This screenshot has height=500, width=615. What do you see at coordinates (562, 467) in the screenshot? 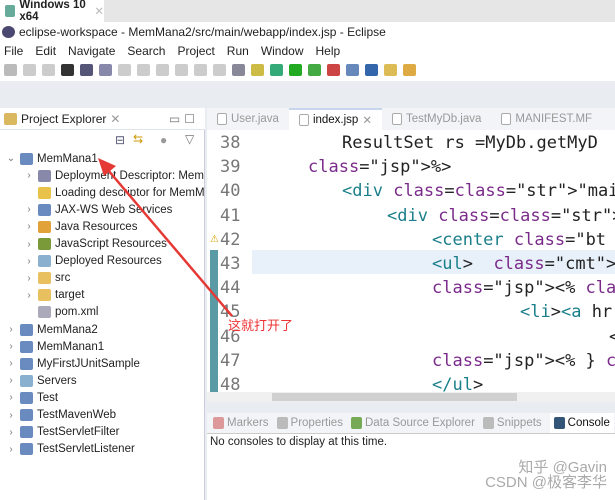
I see `watermark-line1: 知乎 @Gavin` at bounding box center [562, 467].